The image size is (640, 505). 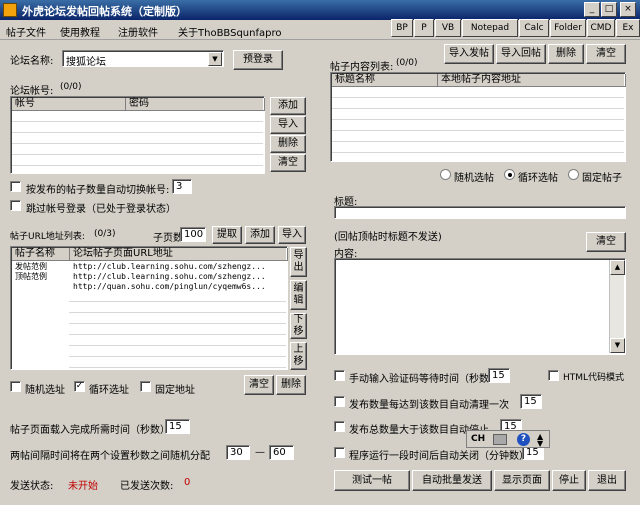 What do you see at coordinates (534, 28) in the screenshot?
I see `toolbar-calc-button: Calc` at bounding box center [534, 28].